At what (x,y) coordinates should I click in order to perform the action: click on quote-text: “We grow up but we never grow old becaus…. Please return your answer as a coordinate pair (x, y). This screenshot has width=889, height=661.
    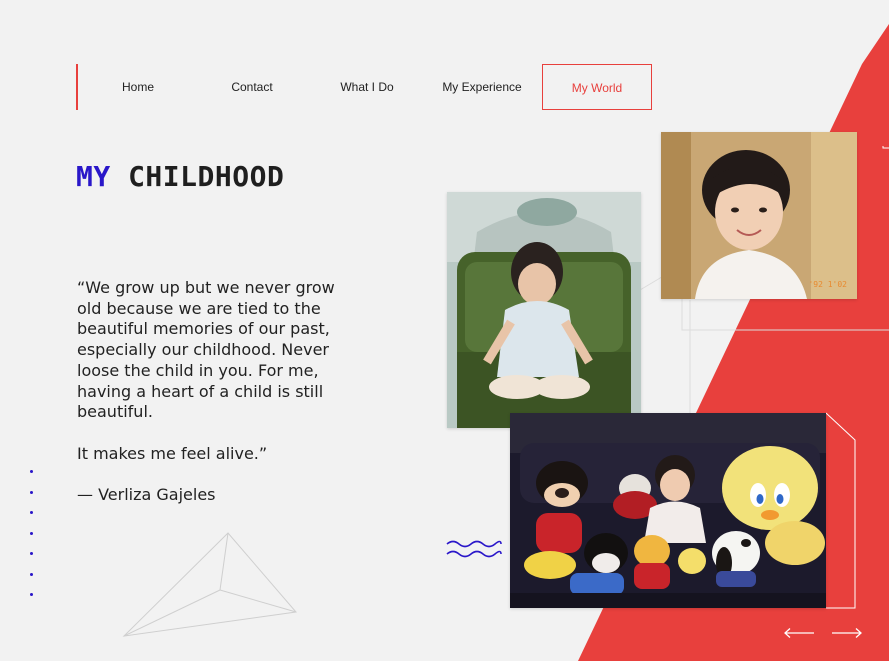
    Looking at the image, I should click on (206, 350).